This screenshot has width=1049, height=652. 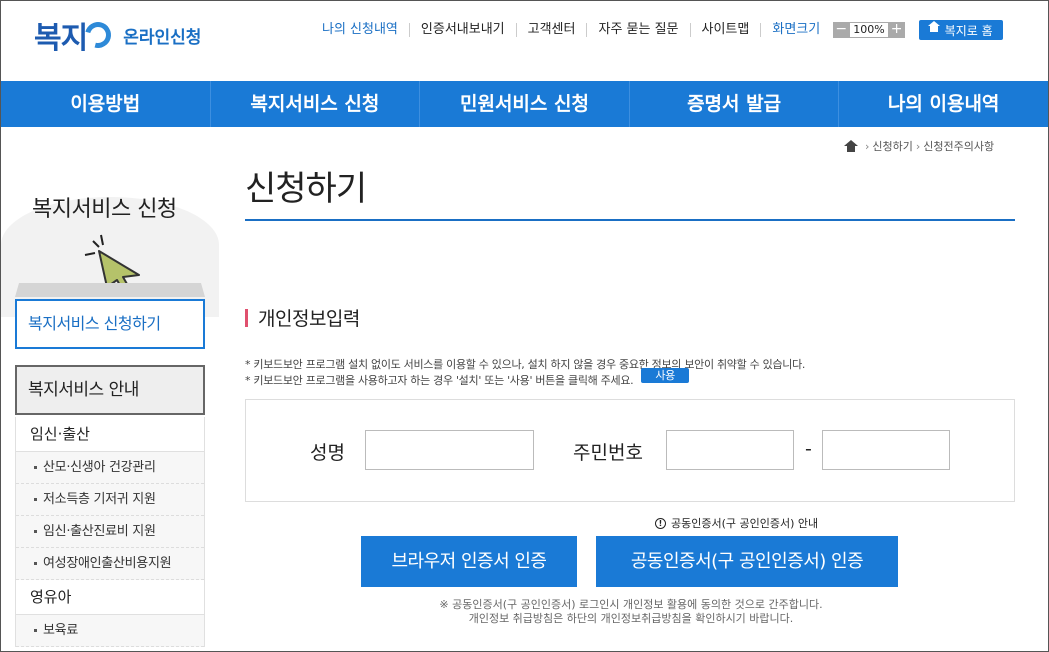 What do you see at coordinates (725, 30) in the screenshot?
I see `util-sitemap: 사이트맵` at bounding box center [725, 30].